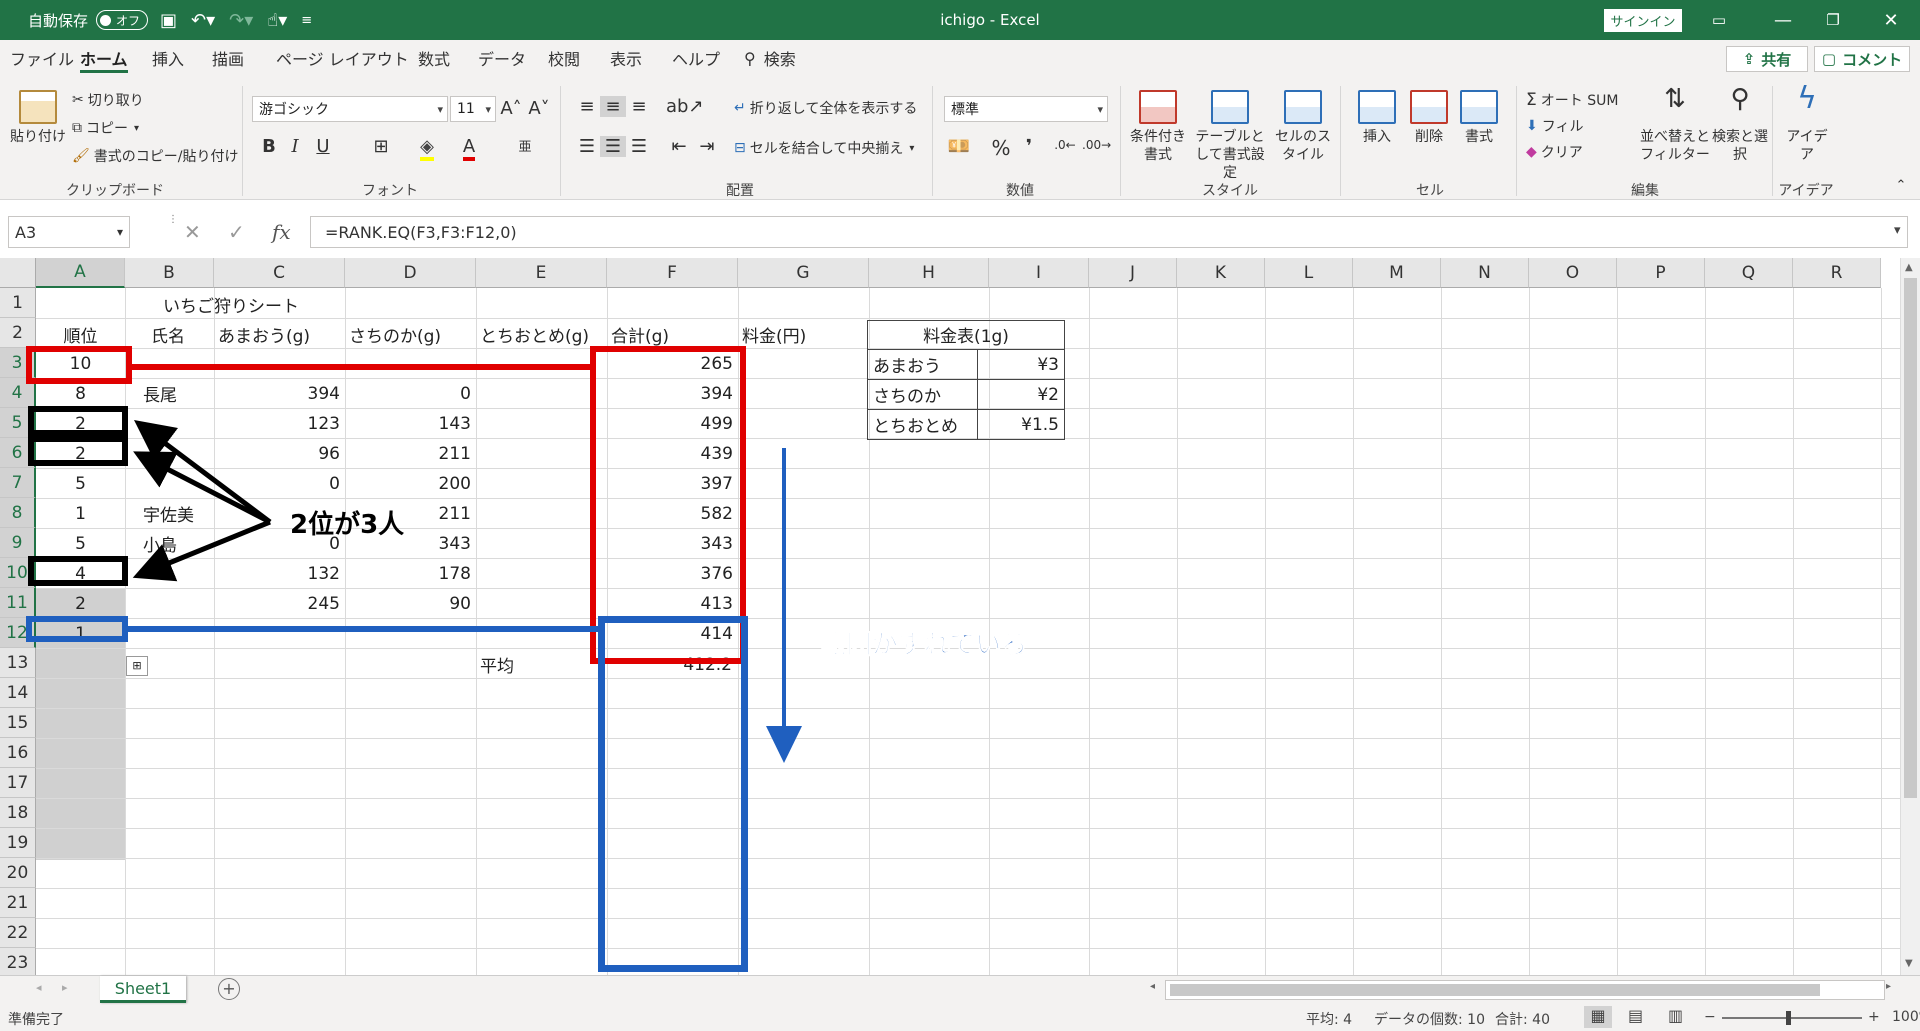  What do you see at coordinates (679, 146) in the screenshot?
I see `decrease-indent-icon: ⇤` at bounding box center [679, 146].